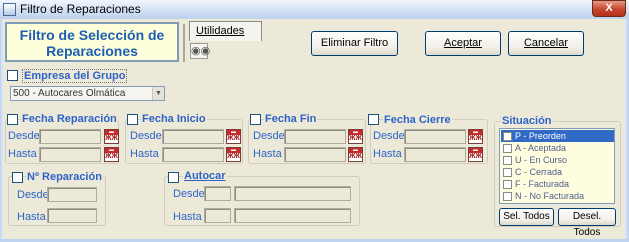 This screenshot has height=242, width=629. What do you see at coordinates (22, 154) in the screenshot?
I see `fecha-reparacion-hasta-label: Hasta` at bounding box center [22, 154].